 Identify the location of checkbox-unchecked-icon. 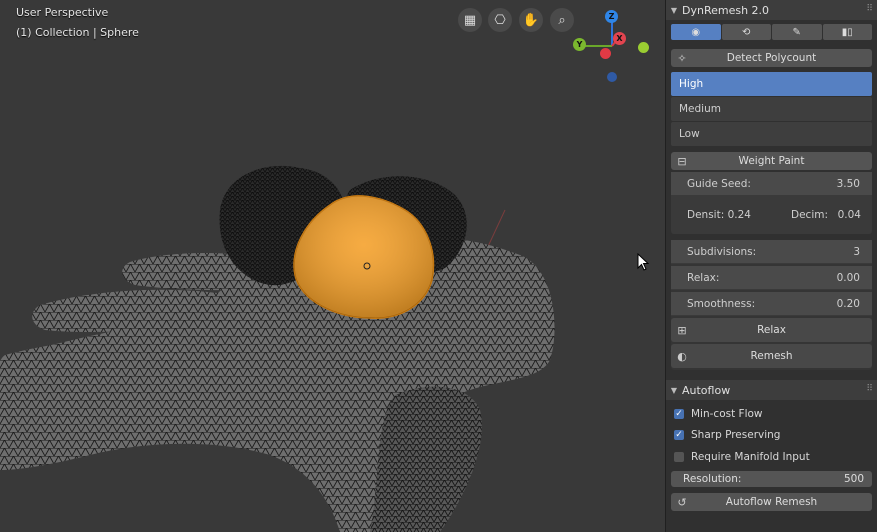
(679, 457).